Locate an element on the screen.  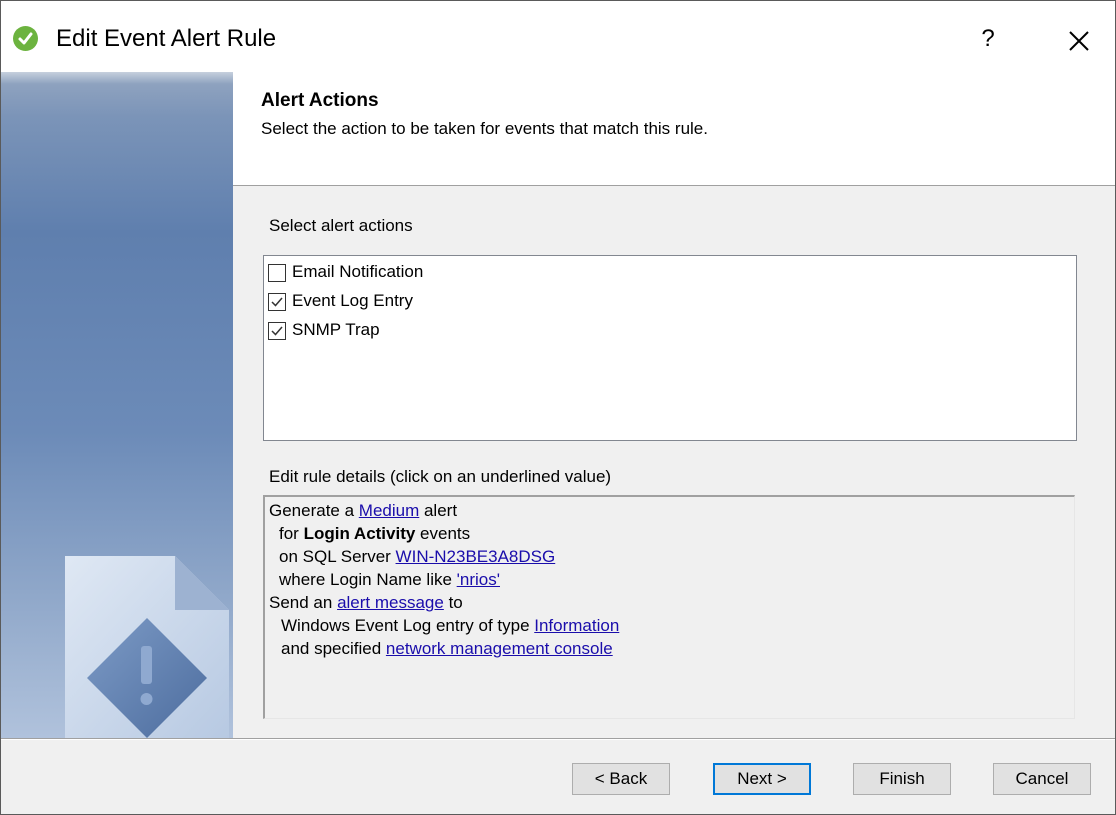
window-title: Edit Event Alert Rule is located at coordinates (166, 38).